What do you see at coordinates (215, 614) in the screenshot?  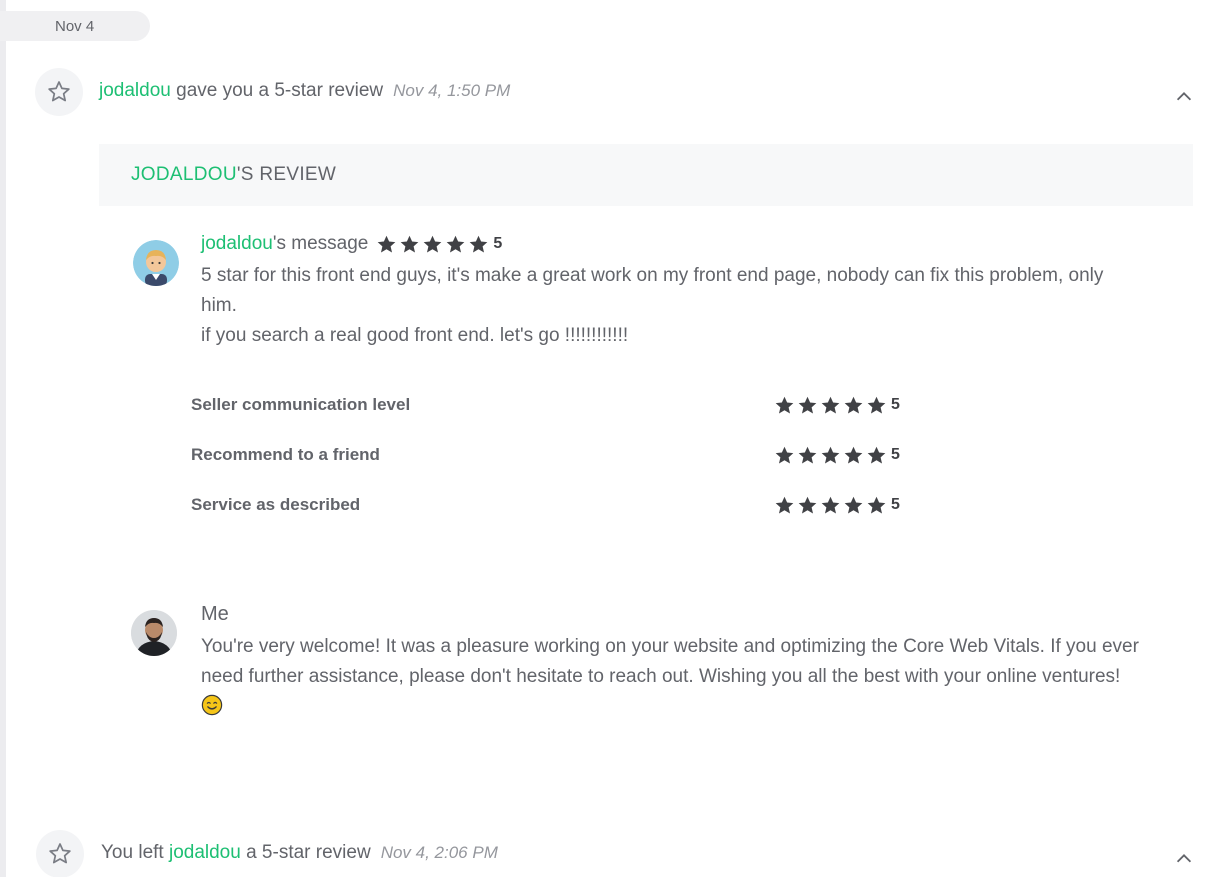 I see `reply-author: Me` at bounding box center [215, 614].